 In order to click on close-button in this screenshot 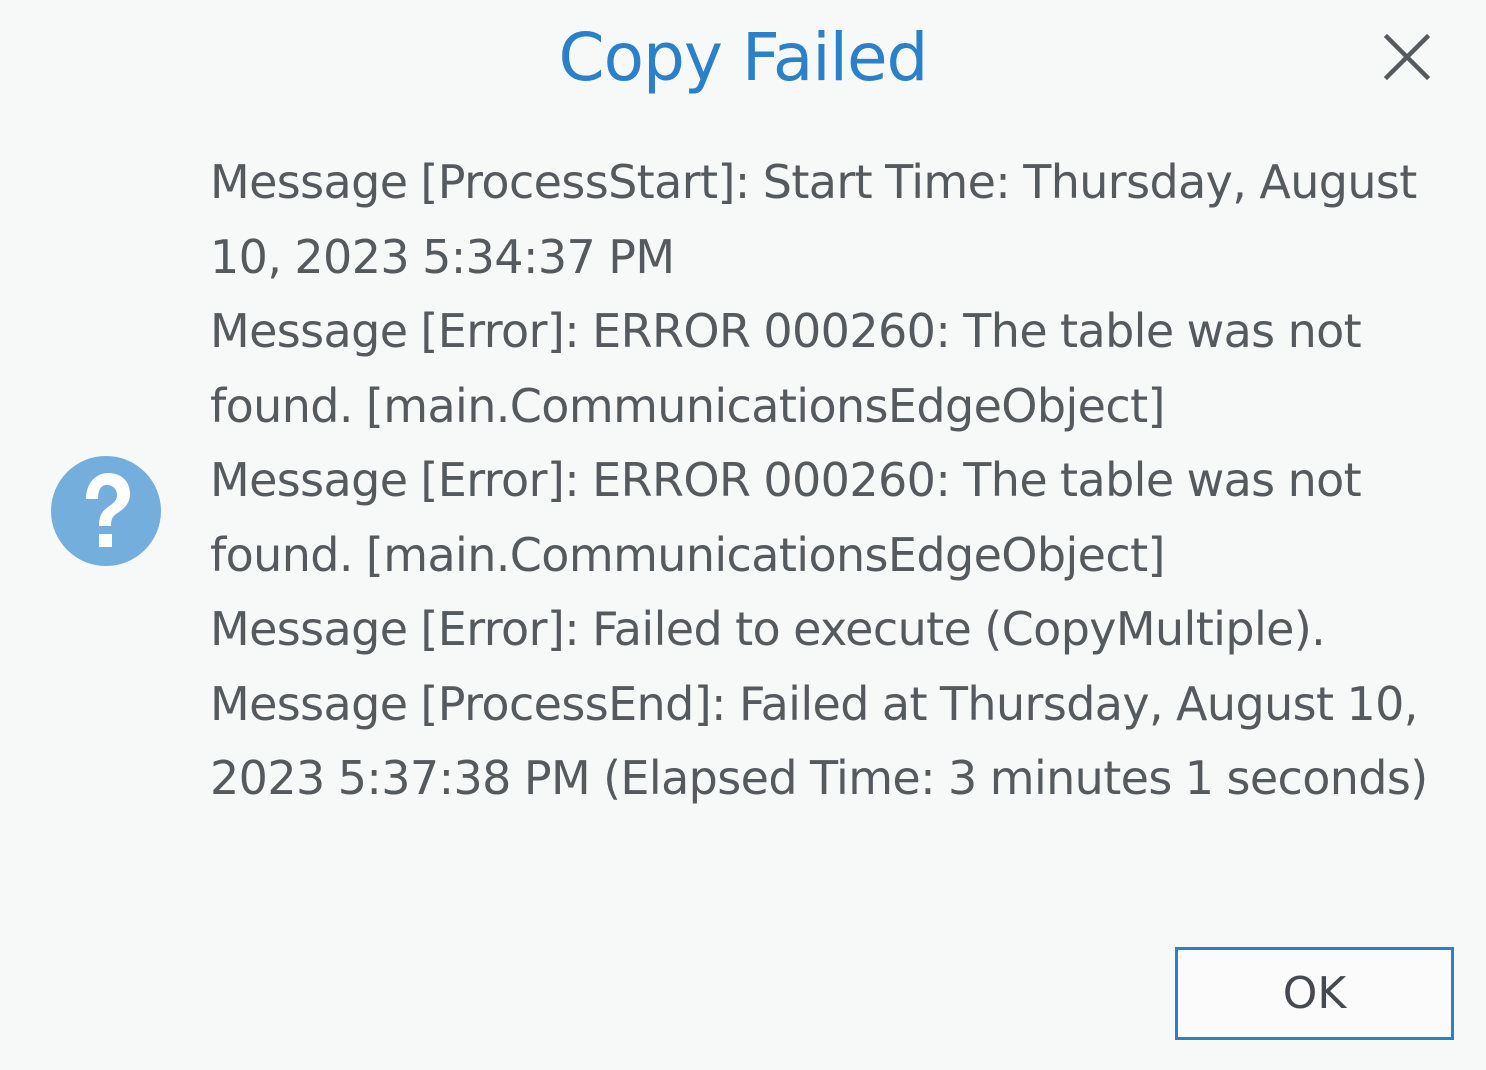, I will do `click(1407, 57)`.